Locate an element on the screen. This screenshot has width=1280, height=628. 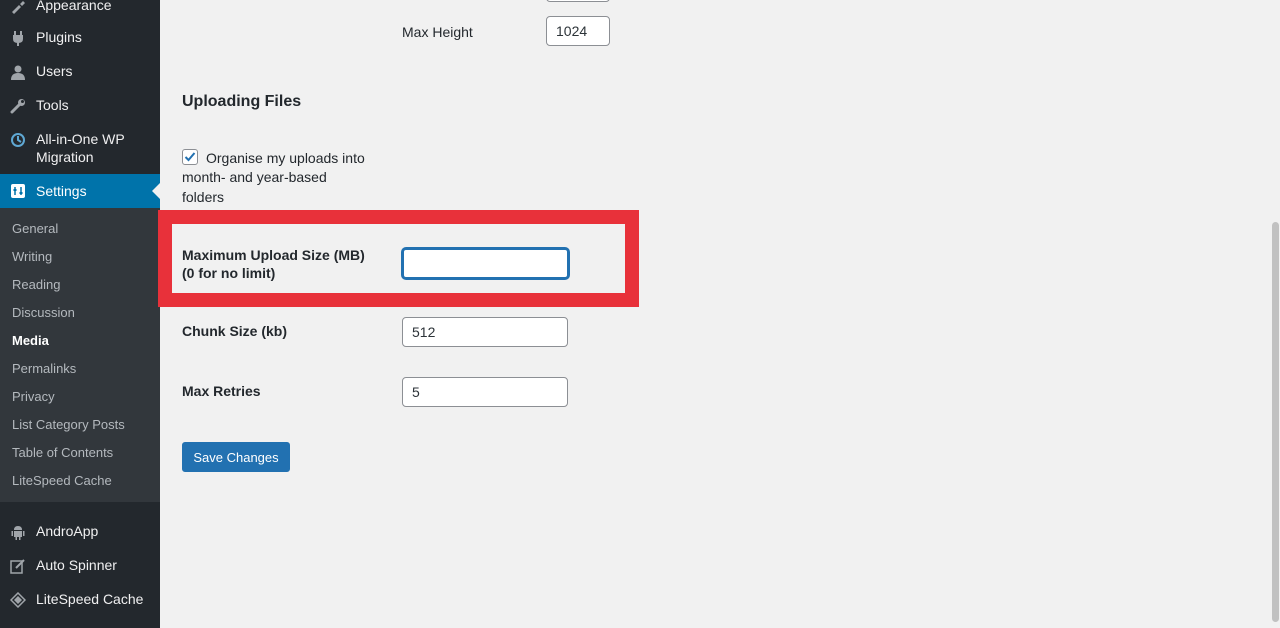
sidebar-item-settings: Settings is located at coordinates (80, 191).